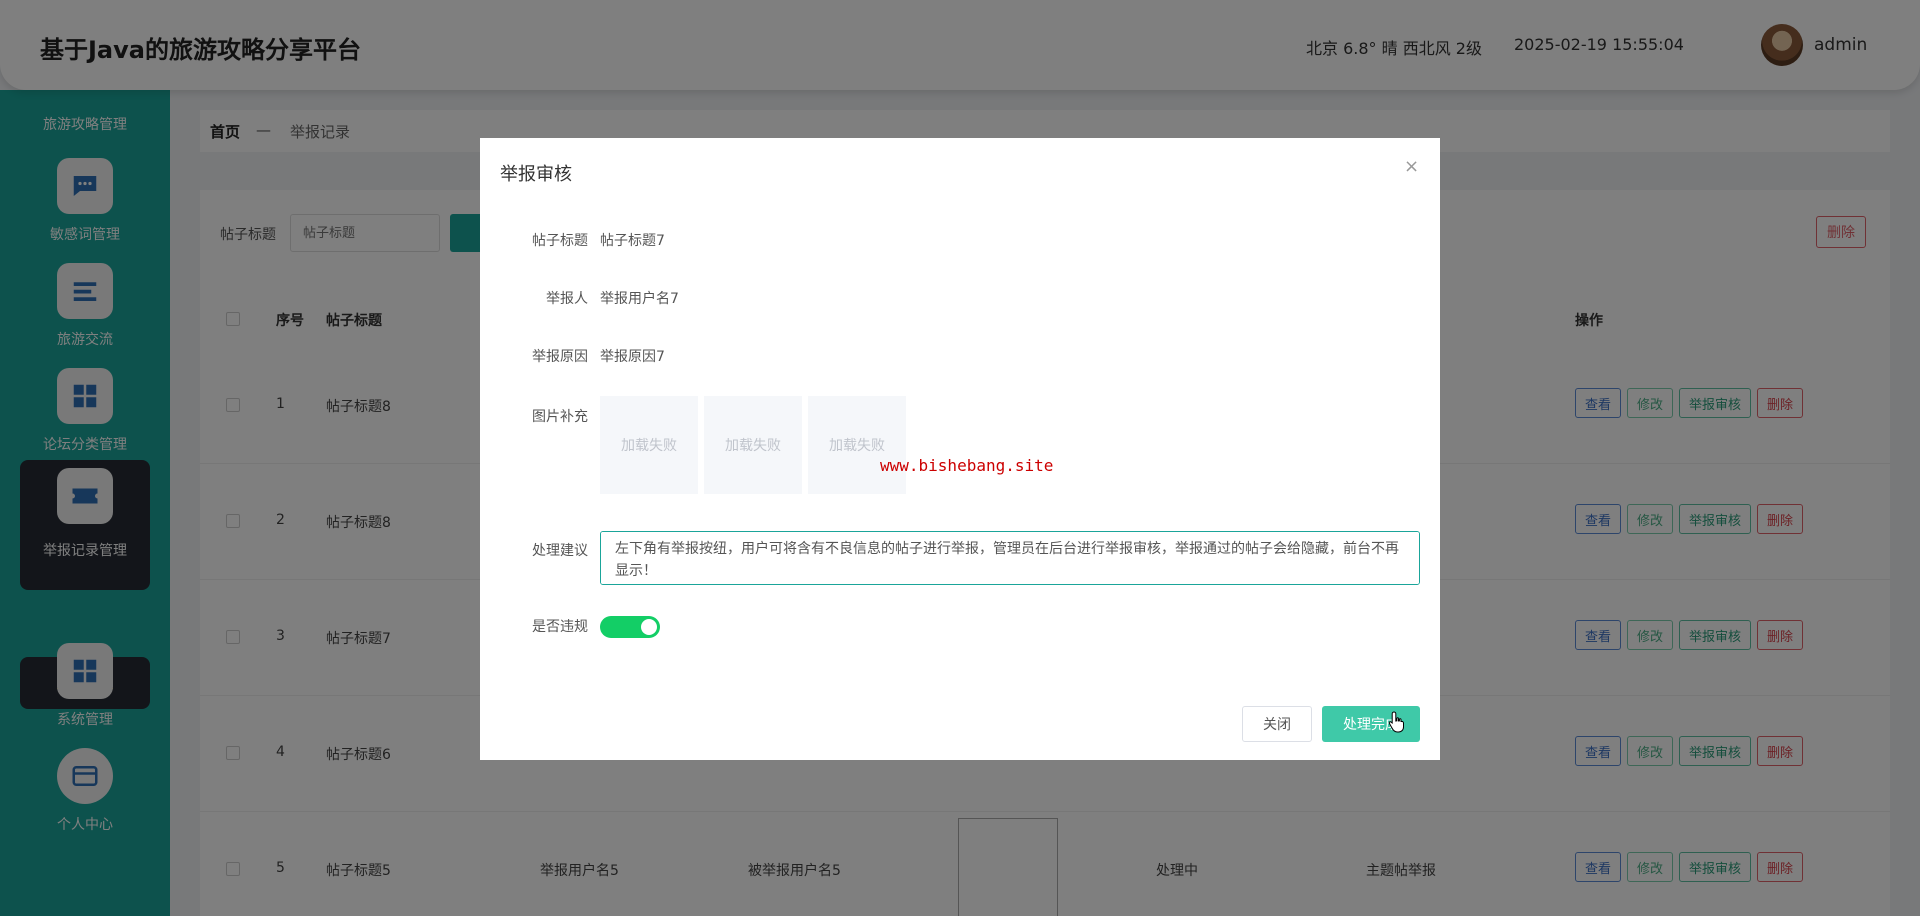 Image resolution: width=1920 pixels, height=916 pixels. I want to click on post-title-label: 帖子标题, so click(560, 241).